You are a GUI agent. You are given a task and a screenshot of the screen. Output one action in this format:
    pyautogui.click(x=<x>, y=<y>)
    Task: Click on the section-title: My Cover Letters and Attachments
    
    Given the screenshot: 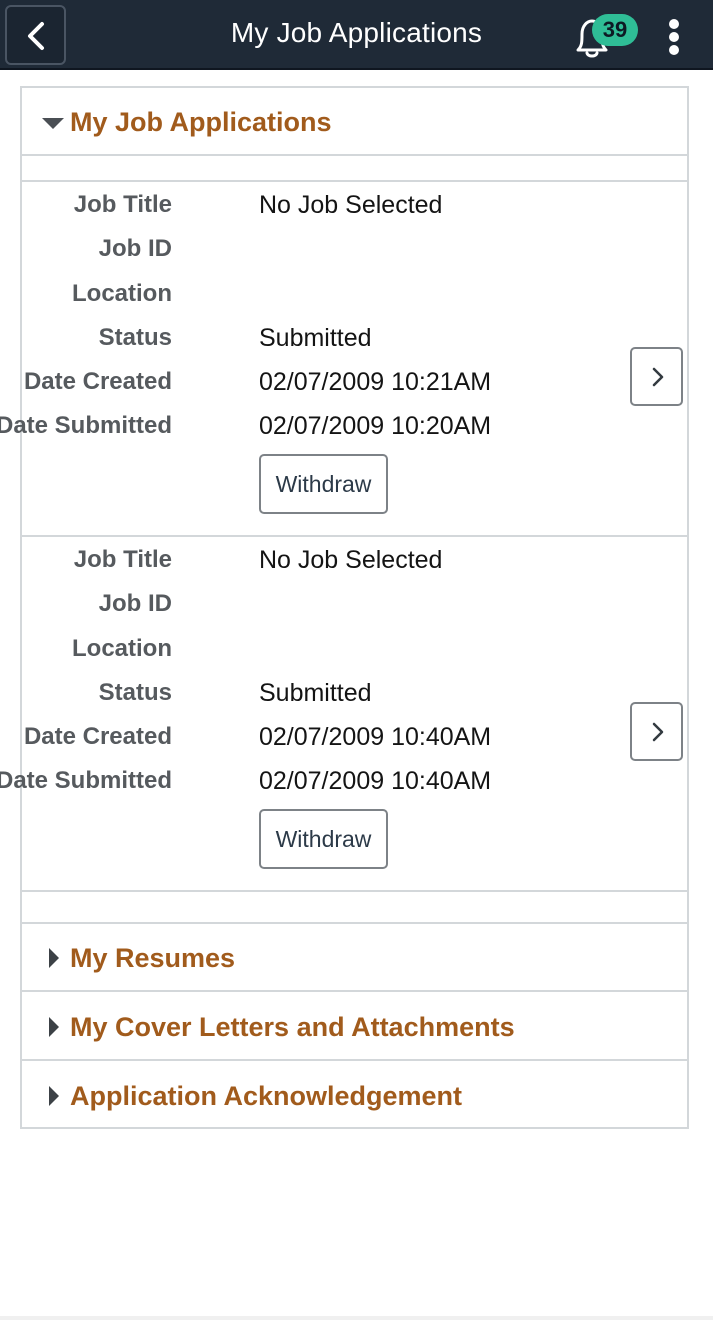 What is the action you would take?
    pyautogui.click(x=292, y=1027)
    